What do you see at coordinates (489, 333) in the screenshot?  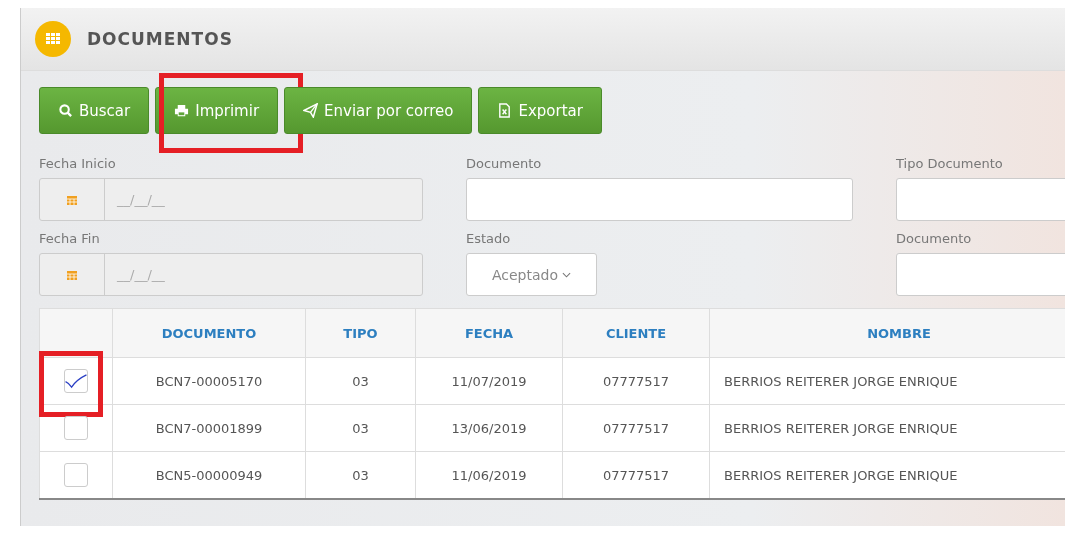 I see `column-header: FECHA` at bounding box center [489, 333].